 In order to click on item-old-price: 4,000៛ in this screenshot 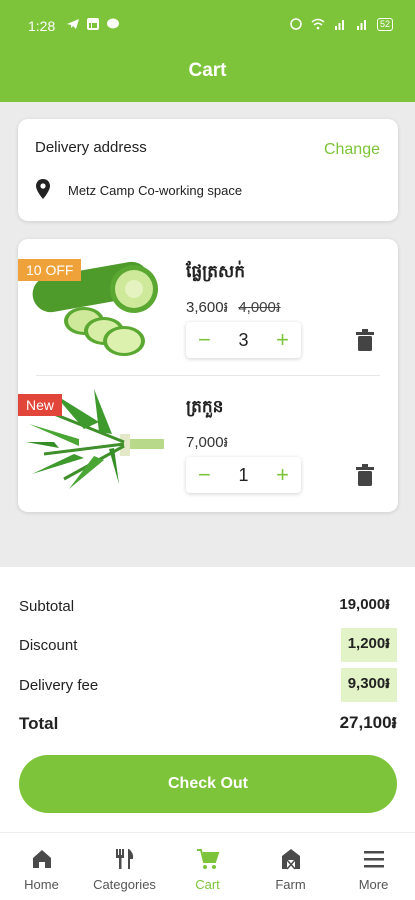, I will do `click(259, 307)`.